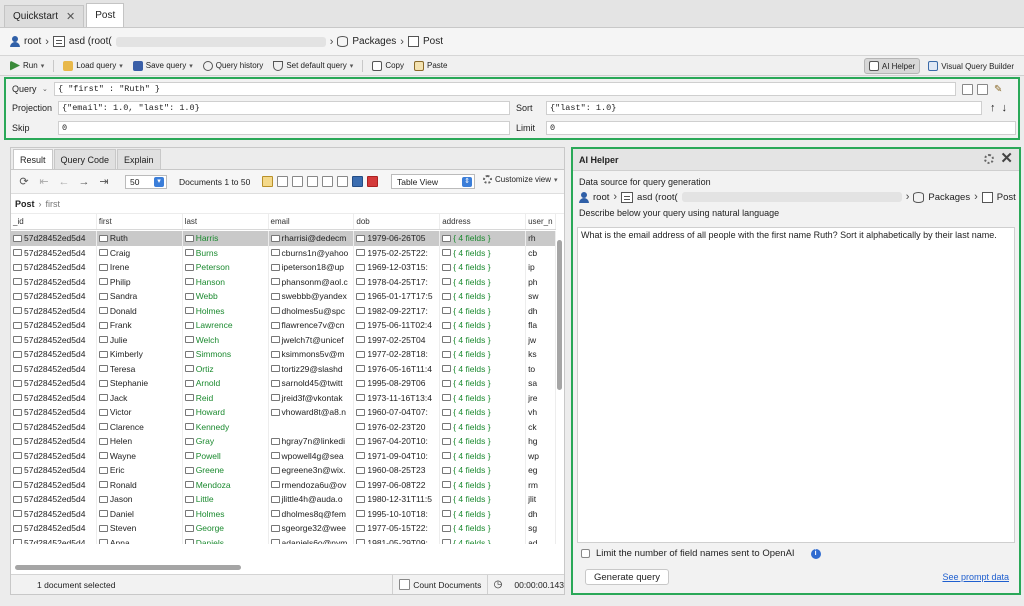  What do you see at coordinates (140, 238) in the screenshot?
I see `table-cell: Ruth` at bounding box center [140, 238].